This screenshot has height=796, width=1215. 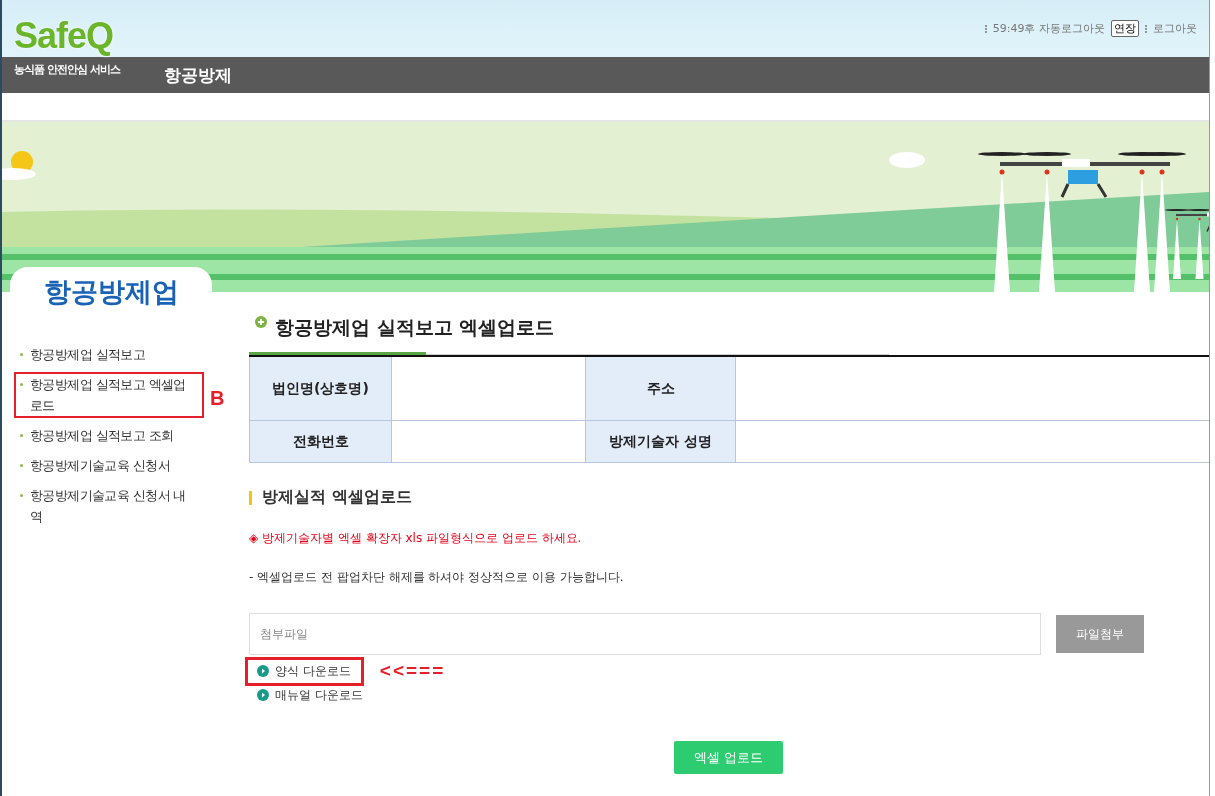 I want to click on sidebar-item: 항공방제기술교육 신청서 내역, so click(x=109, y=506).